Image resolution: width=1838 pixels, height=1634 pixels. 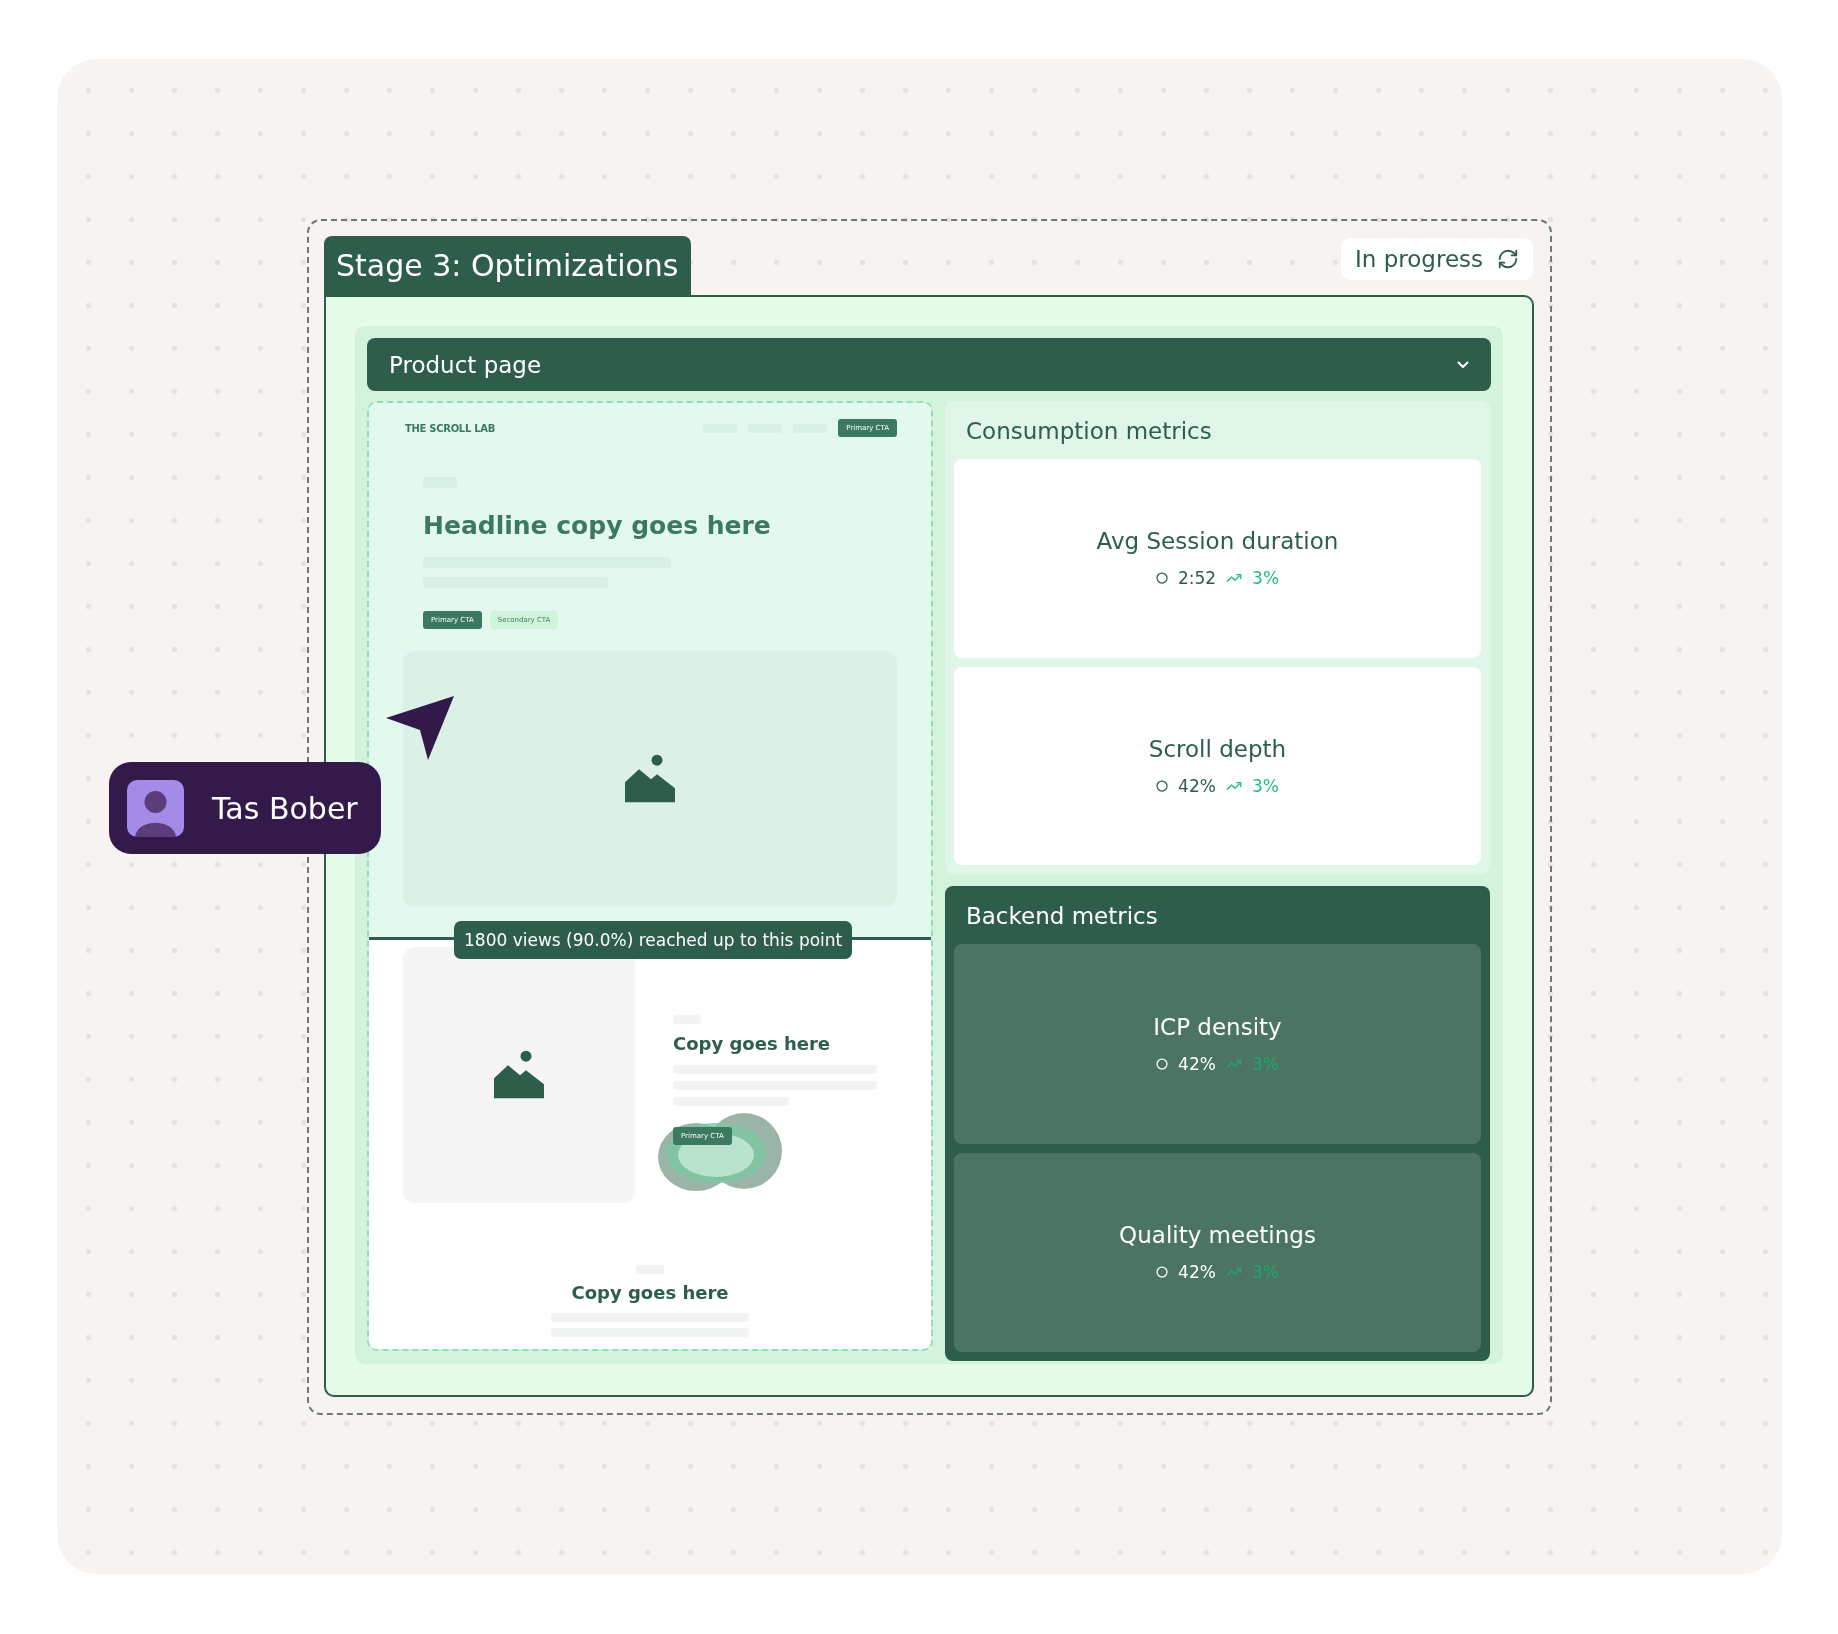 What do you see at coordinates (507, 265) in the screenshot?
I see `stage-title: Stage 3: Optimizations` at bounding box center [507, 265].